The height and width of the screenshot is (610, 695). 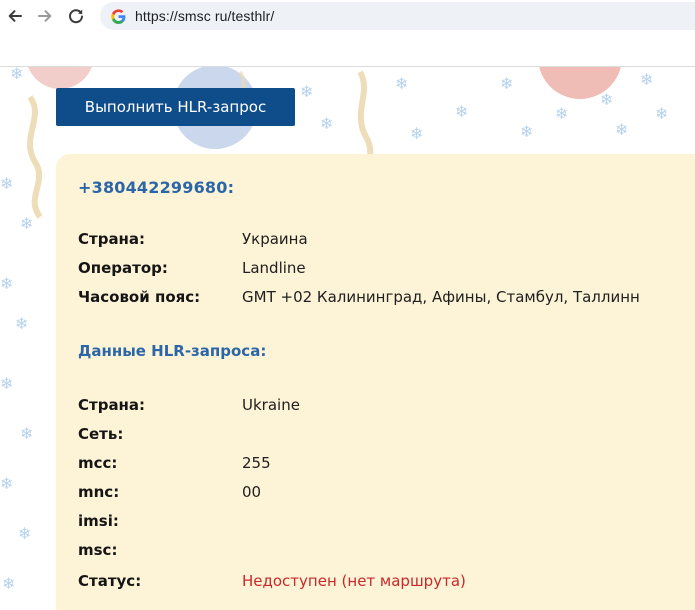 I want to click on row-label: Оператор:, so click(x=123, y=268).